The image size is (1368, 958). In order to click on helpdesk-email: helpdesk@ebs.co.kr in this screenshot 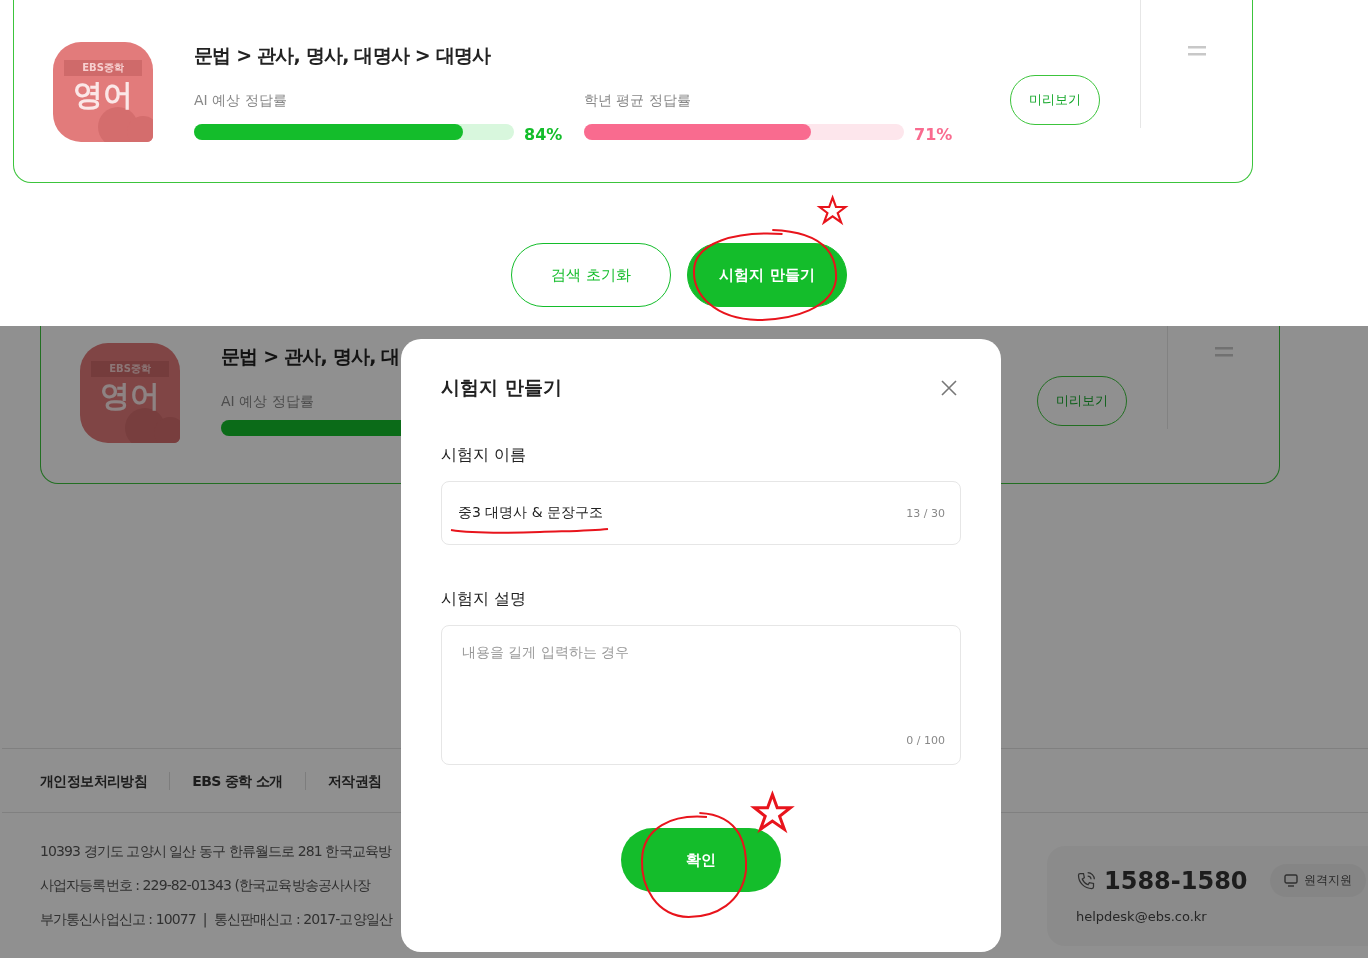, I will do `click(1141, 916)`.